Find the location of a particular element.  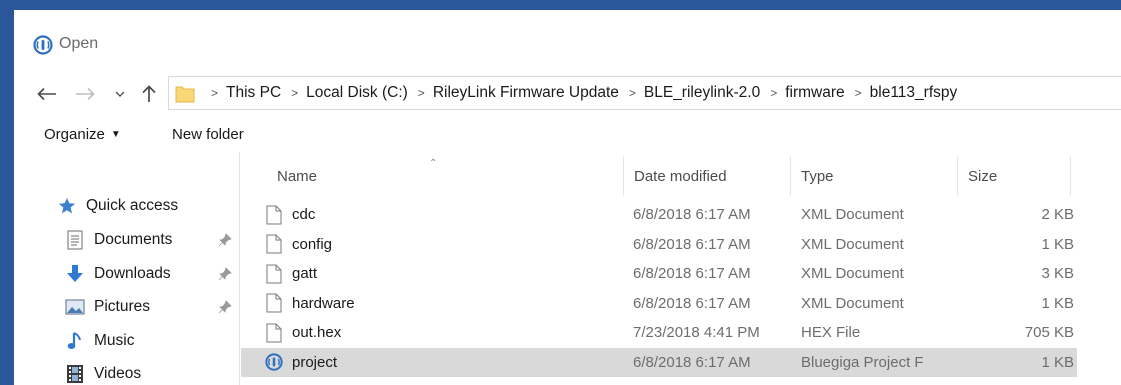

videos-icon is located at coordinates (75, 374).